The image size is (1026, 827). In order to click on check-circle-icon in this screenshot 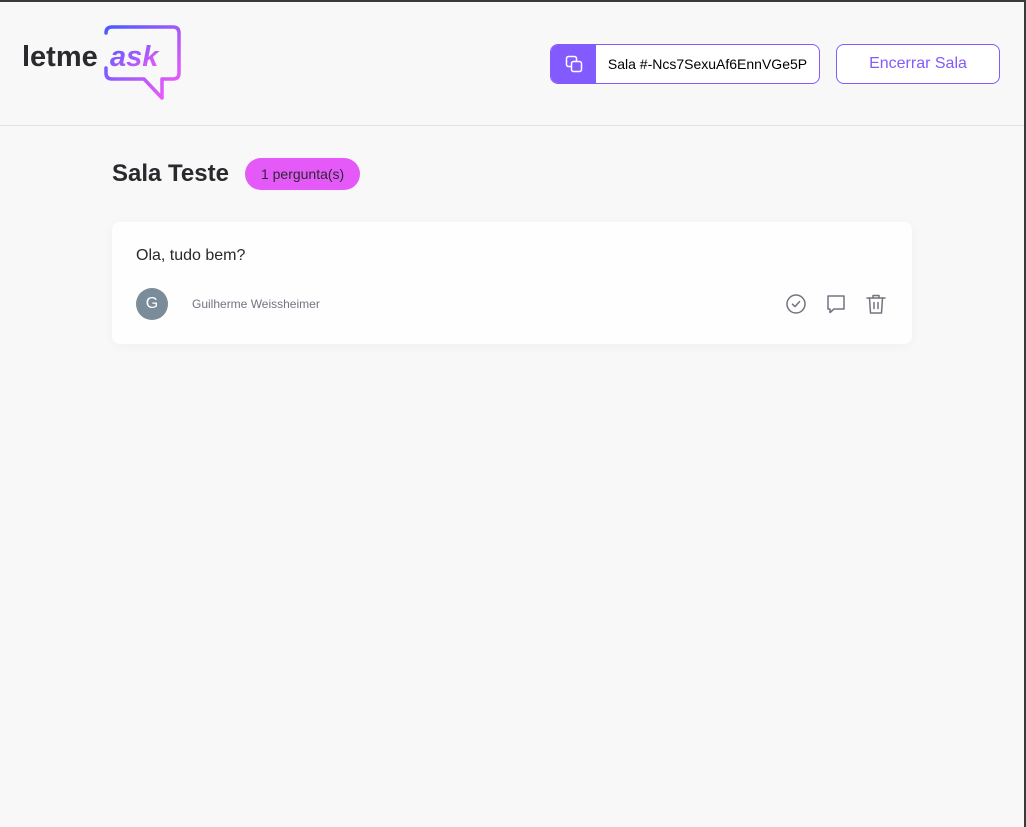, I will do `click(796, 304)`.